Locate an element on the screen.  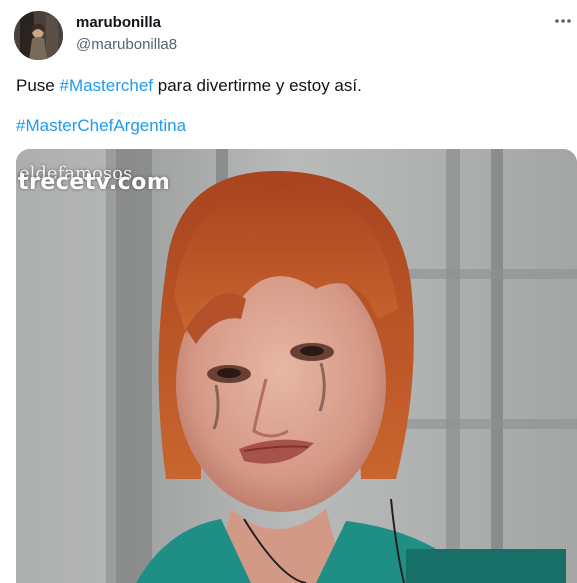
tweet-hashtag-line: #MasterChefArgentina is located at coordinates (101, 126).